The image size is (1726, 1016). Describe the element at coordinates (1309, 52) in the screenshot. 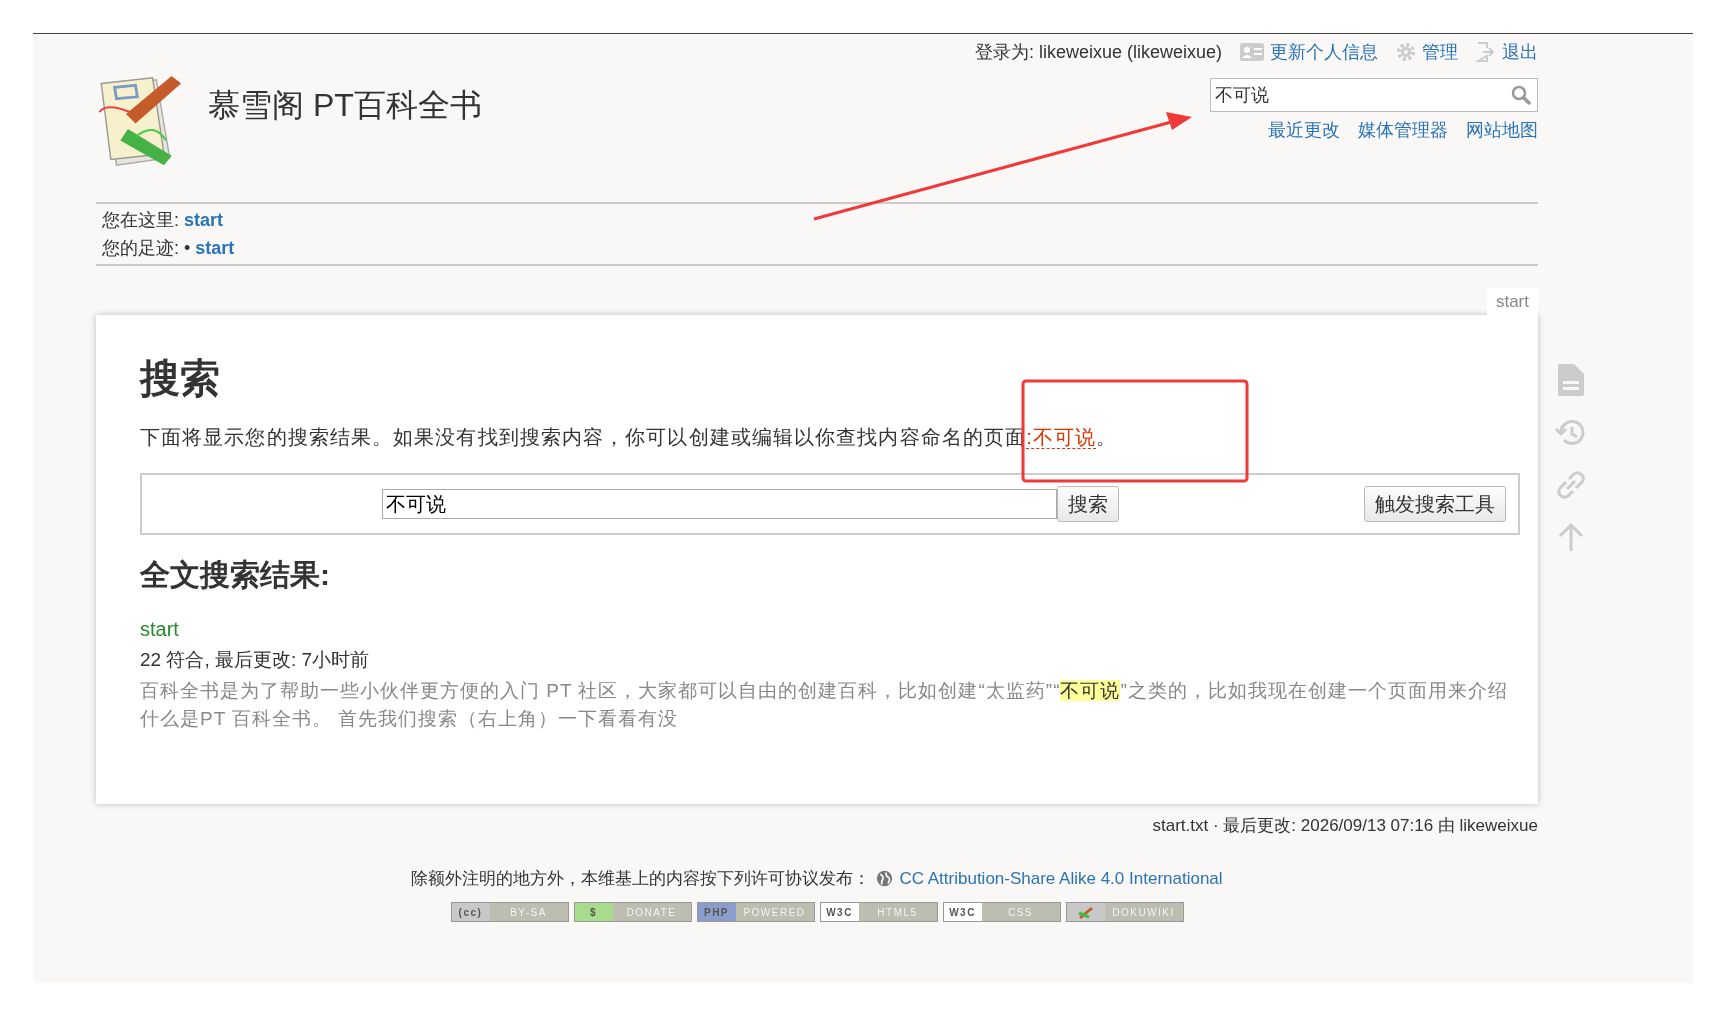

I see `user-link: 更新个人信息` at that location.